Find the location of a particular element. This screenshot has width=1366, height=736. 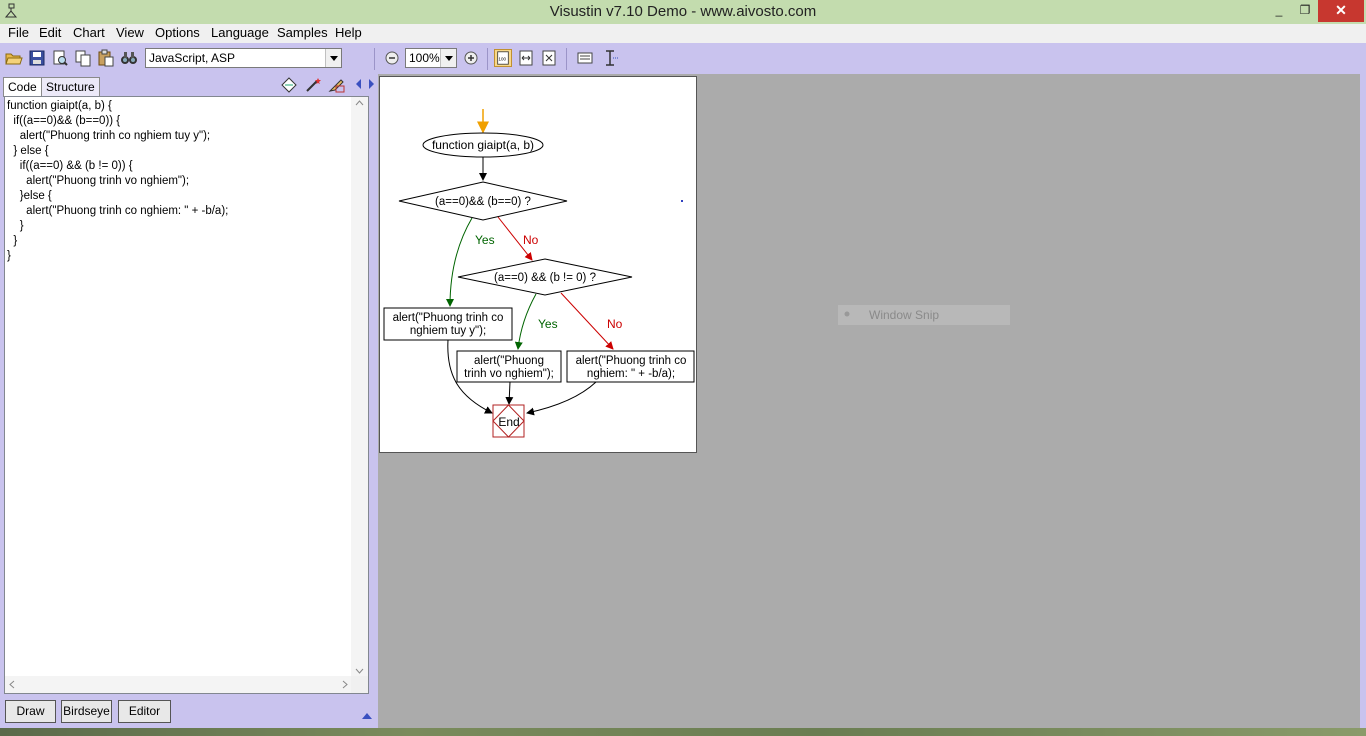

zoom-in-icon is located at coordinates (471, 58).